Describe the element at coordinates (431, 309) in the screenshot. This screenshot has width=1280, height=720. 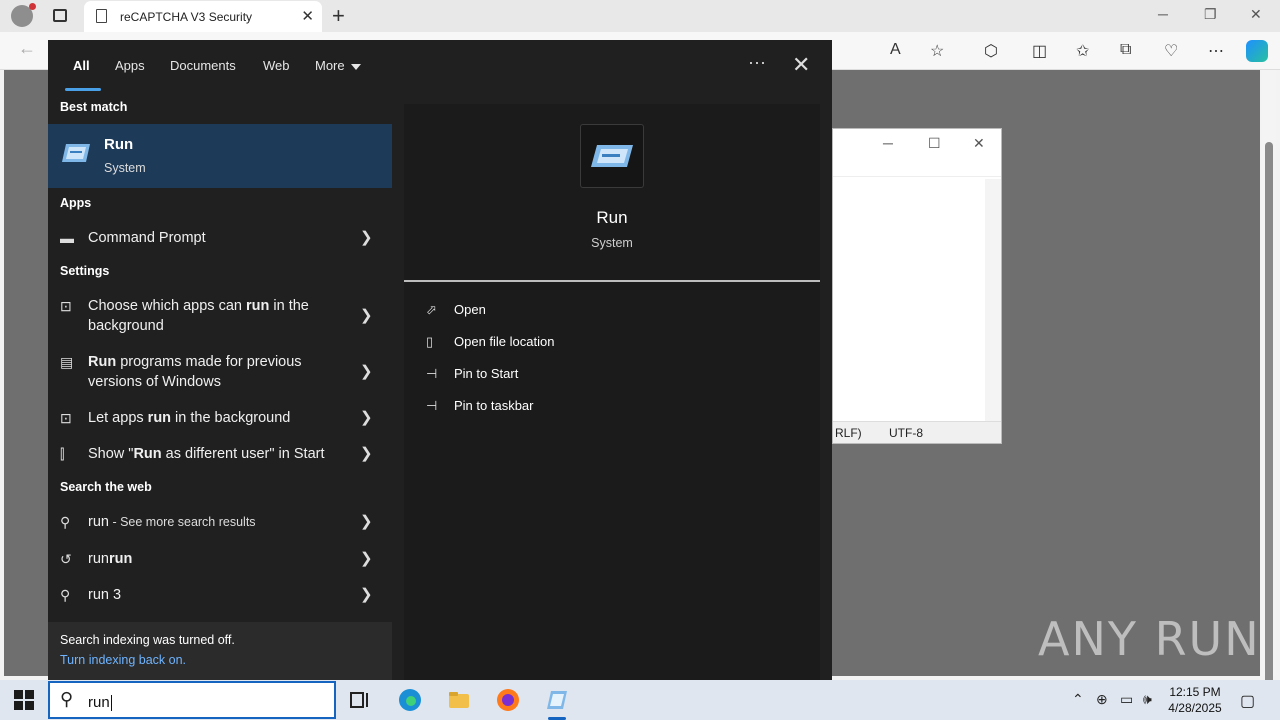
I see `open-icon: ⬀` at that location.